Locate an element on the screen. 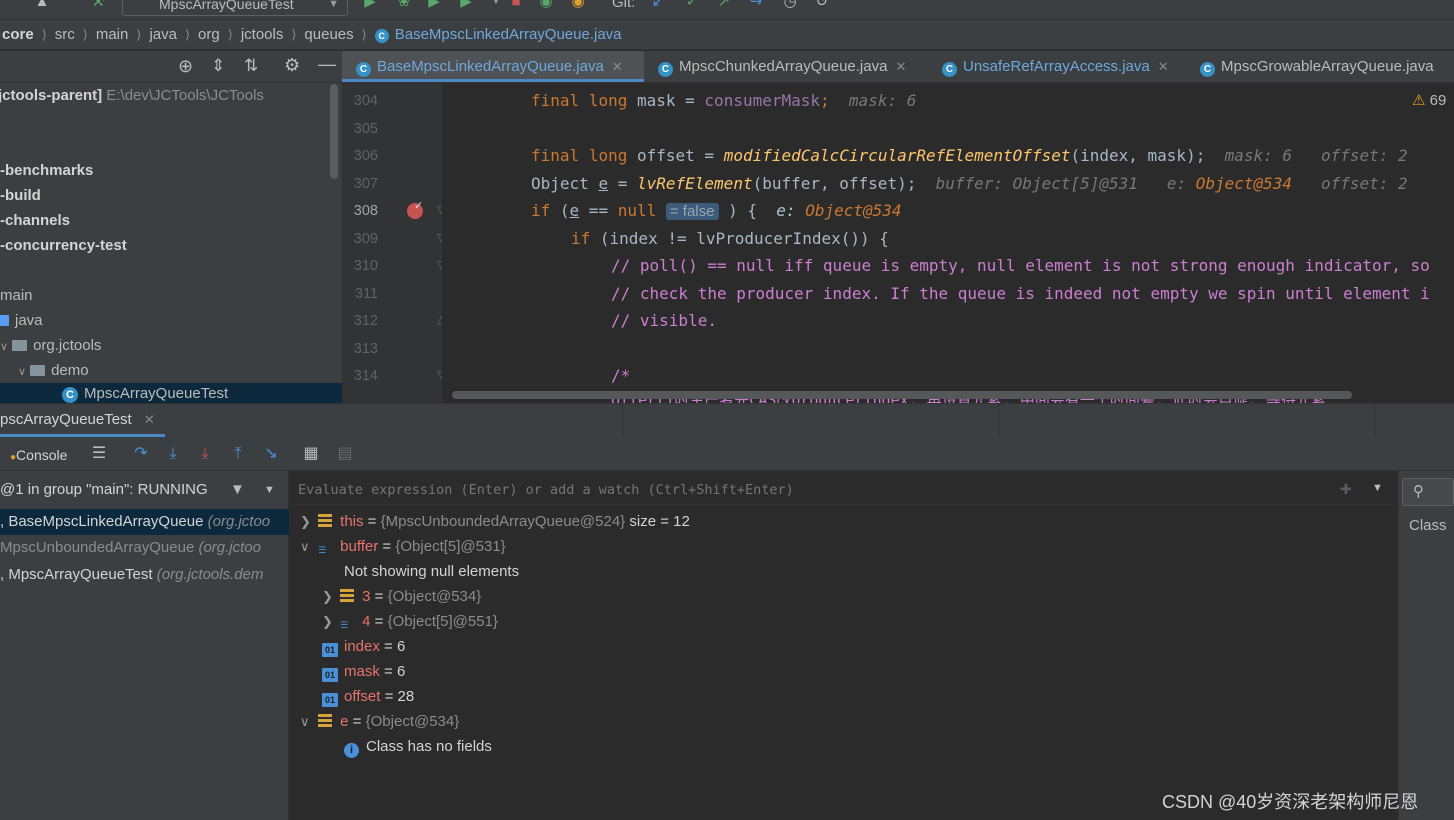 The image size is (1454, 820). git-commit-icon: ✓ is located at coordinates (692, 5).